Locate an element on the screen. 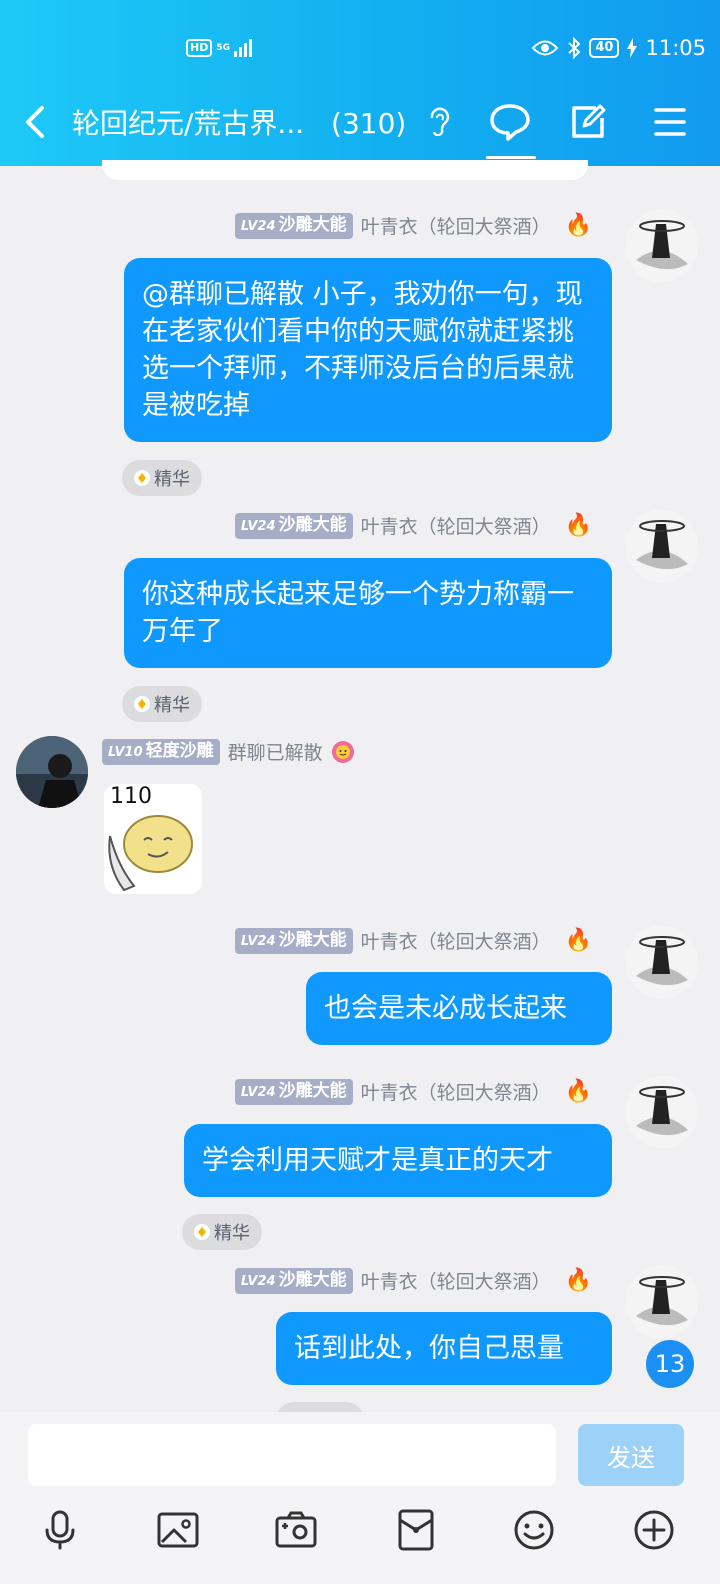 This screenshot has height=1584, width=720. group-title: 轮回纪元/荒古界... (310) is located at coordinates (239, 122).